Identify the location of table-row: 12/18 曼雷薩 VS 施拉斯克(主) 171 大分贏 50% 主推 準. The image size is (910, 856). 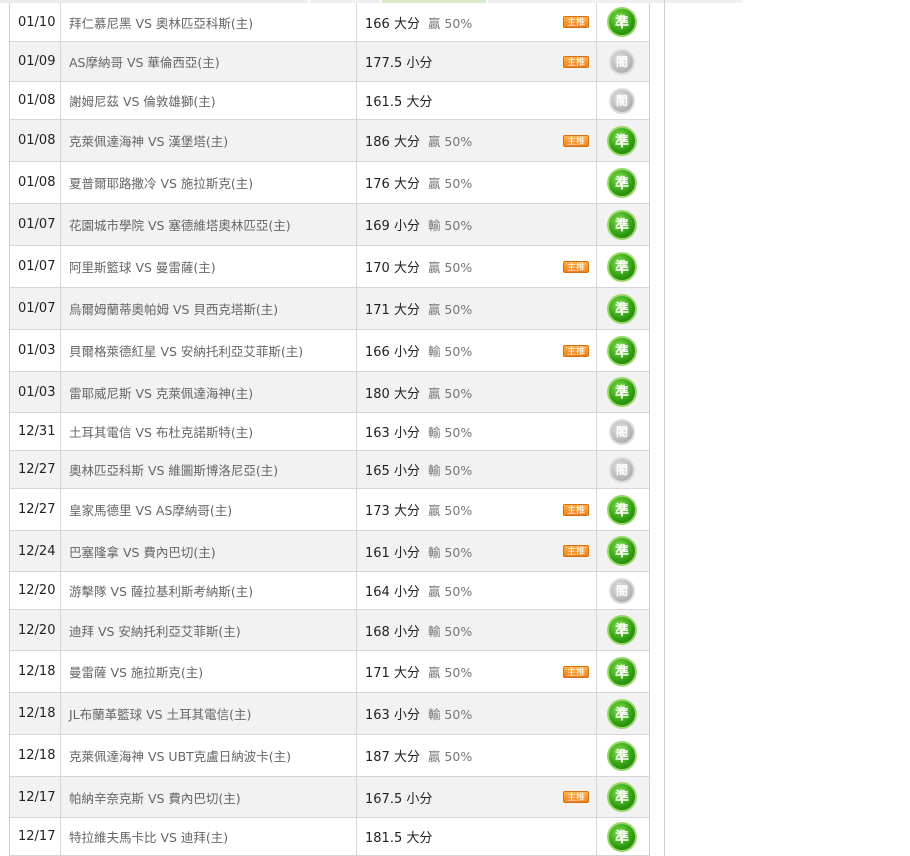
(329, 672).